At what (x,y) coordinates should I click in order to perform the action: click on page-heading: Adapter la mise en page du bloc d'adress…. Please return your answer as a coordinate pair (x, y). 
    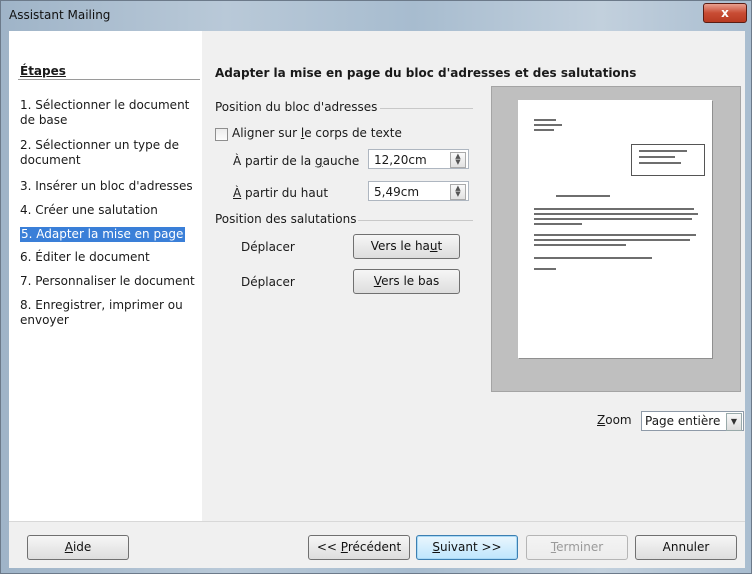
    Looking at the image, I should click on (426, 73).